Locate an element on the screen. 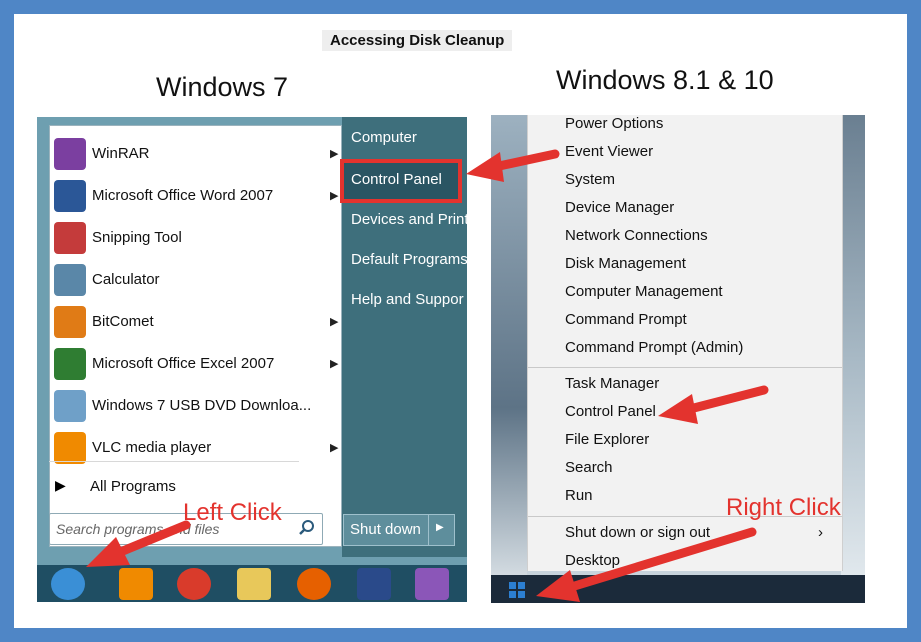 The image size is (921, 642). word-icon is located at coordinates (70, 196).